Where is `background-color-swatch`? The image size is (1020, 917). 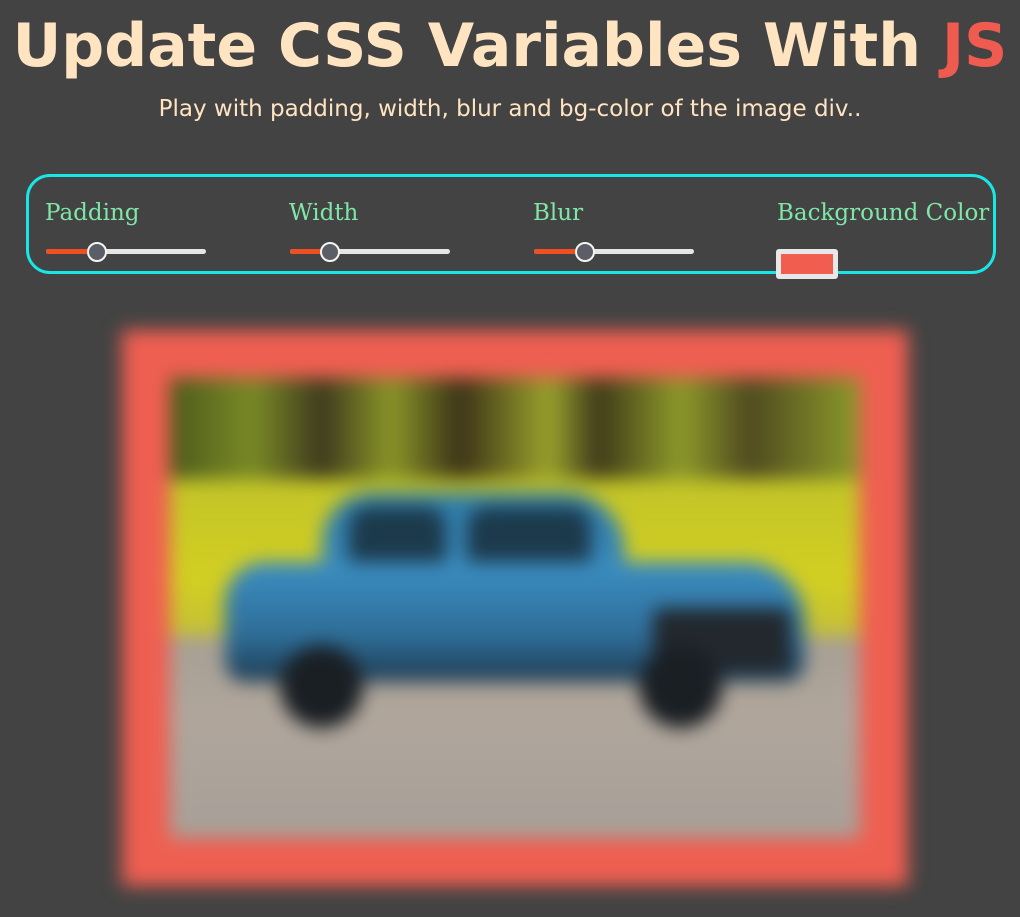 background-color-swatch is located at coordinates (807, 264).